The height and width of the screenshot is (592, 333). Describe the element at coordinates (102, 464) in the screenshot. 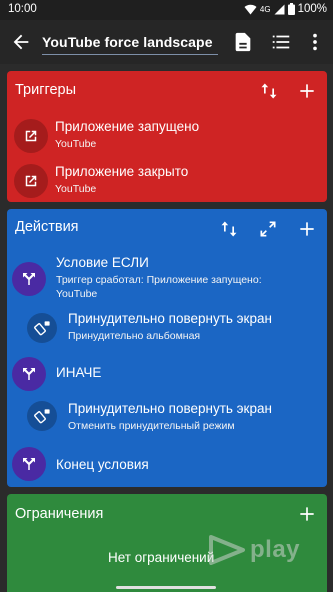

I see `action-label: Конец условия` at that location.